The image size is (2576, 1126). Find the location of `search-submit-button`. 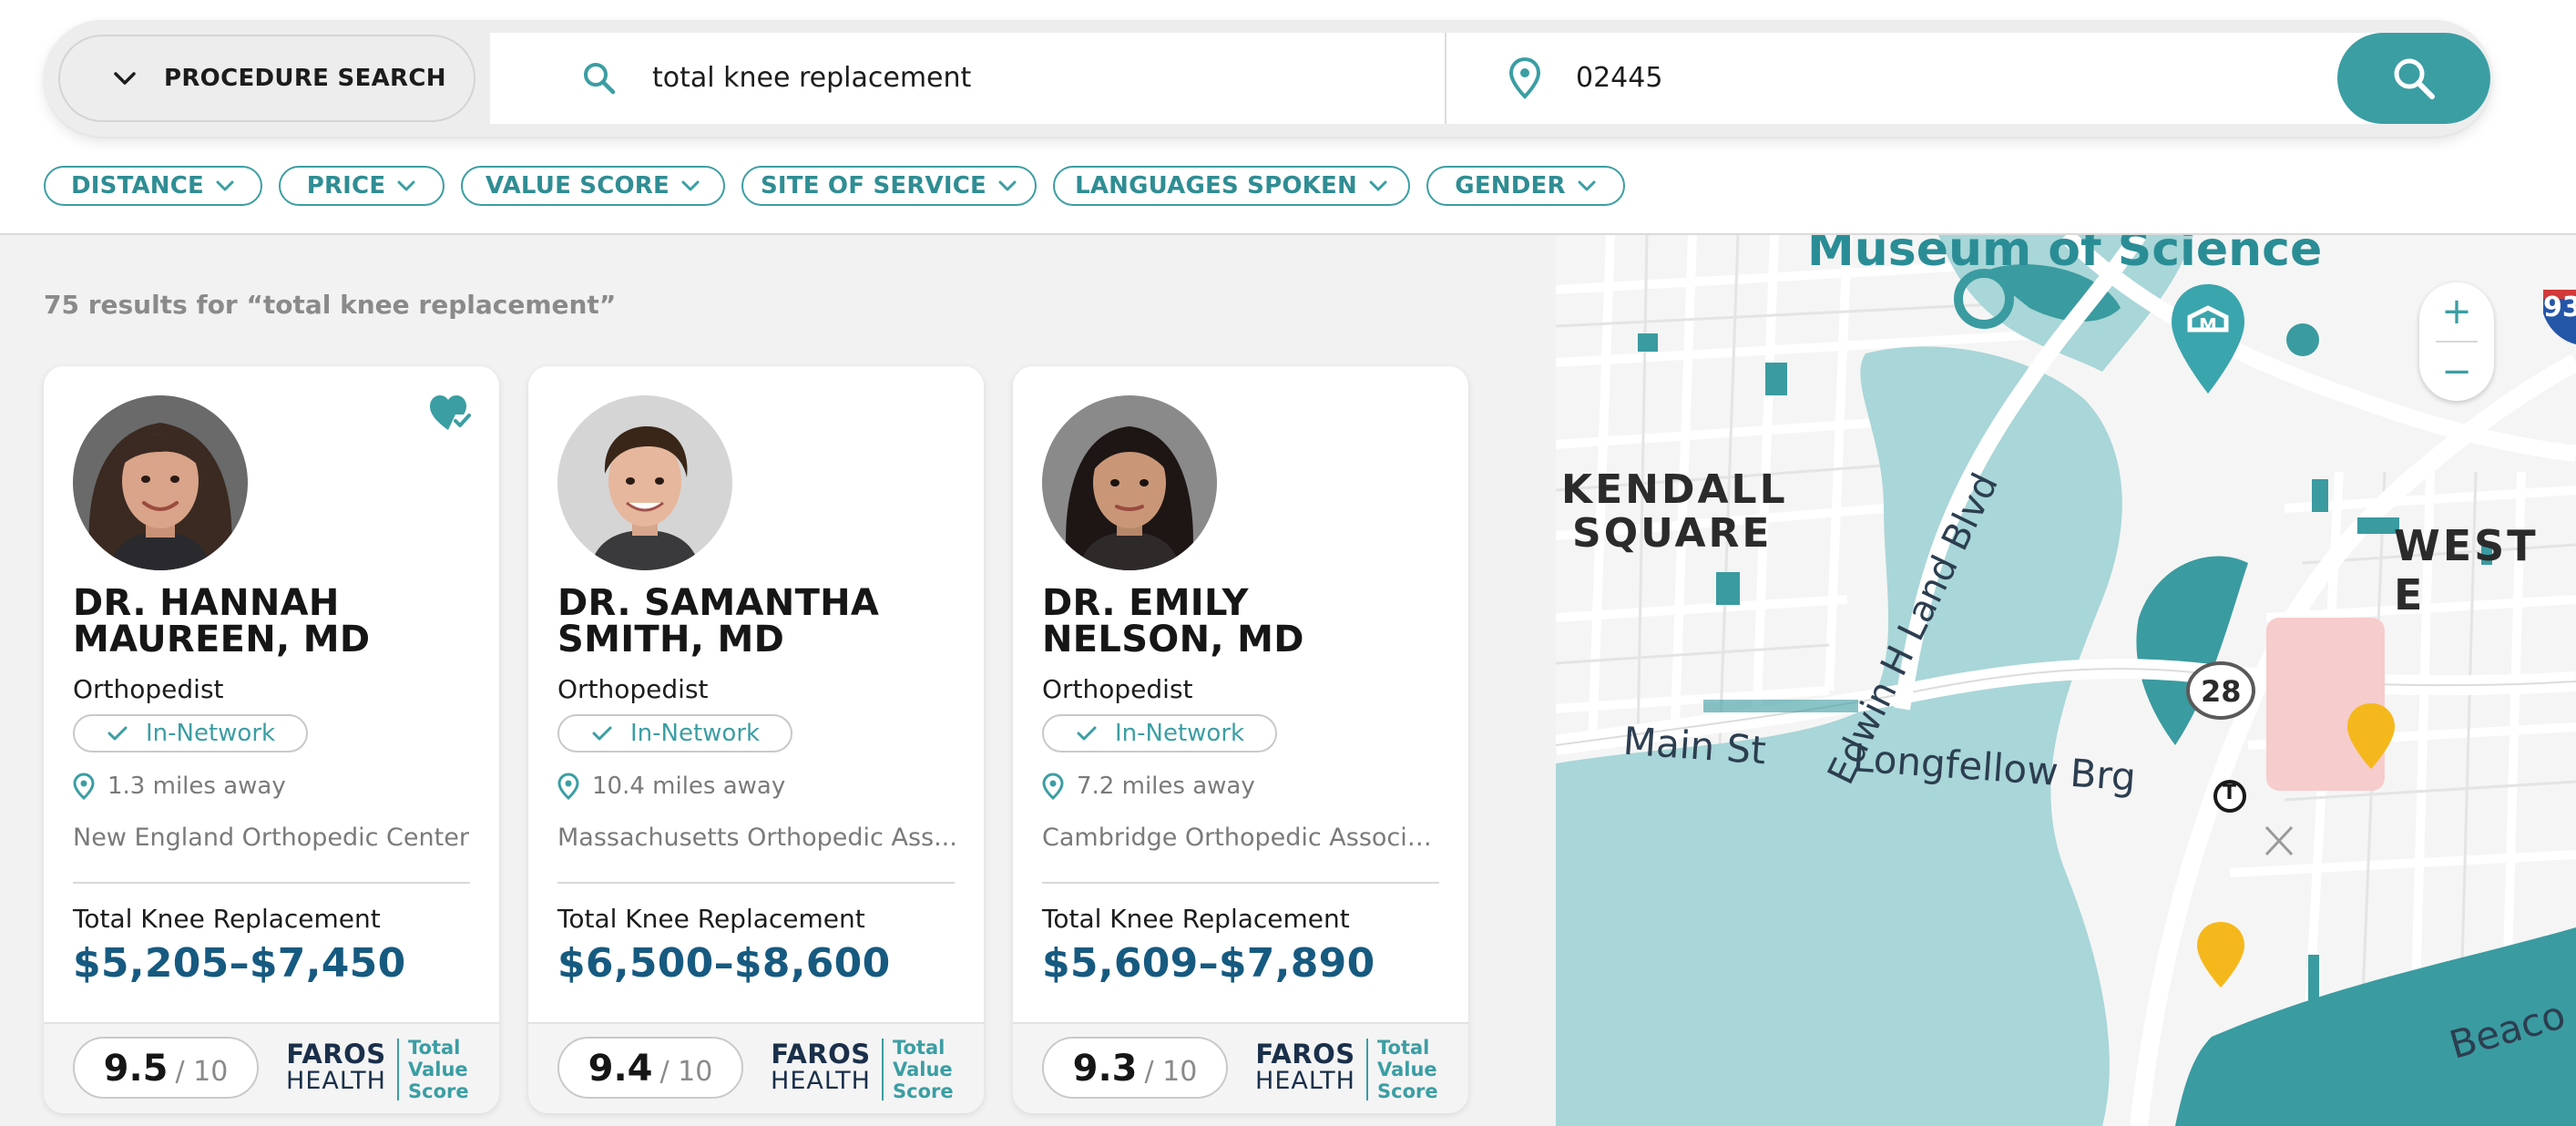

search-submit-button is located at coordinates (2413, 78).